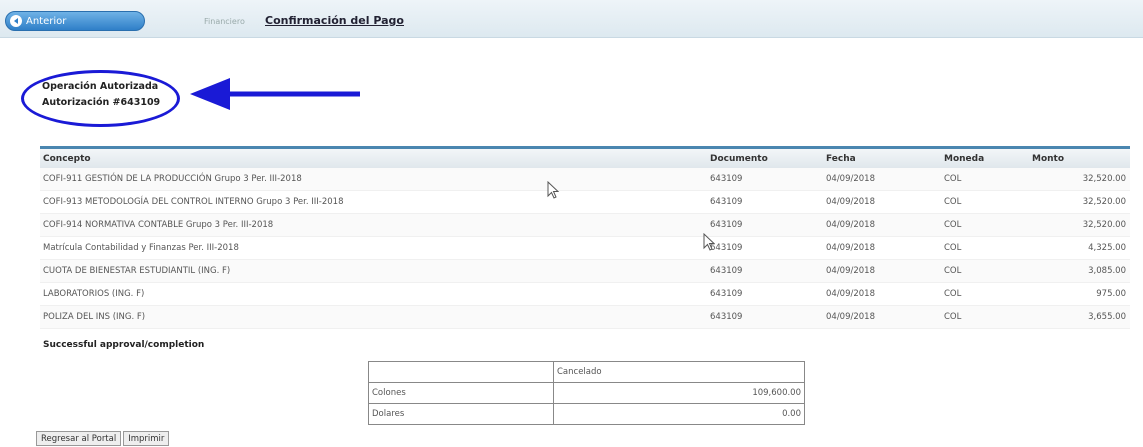  I want to click on breadcrumb: Financiero, so click(224, 21).